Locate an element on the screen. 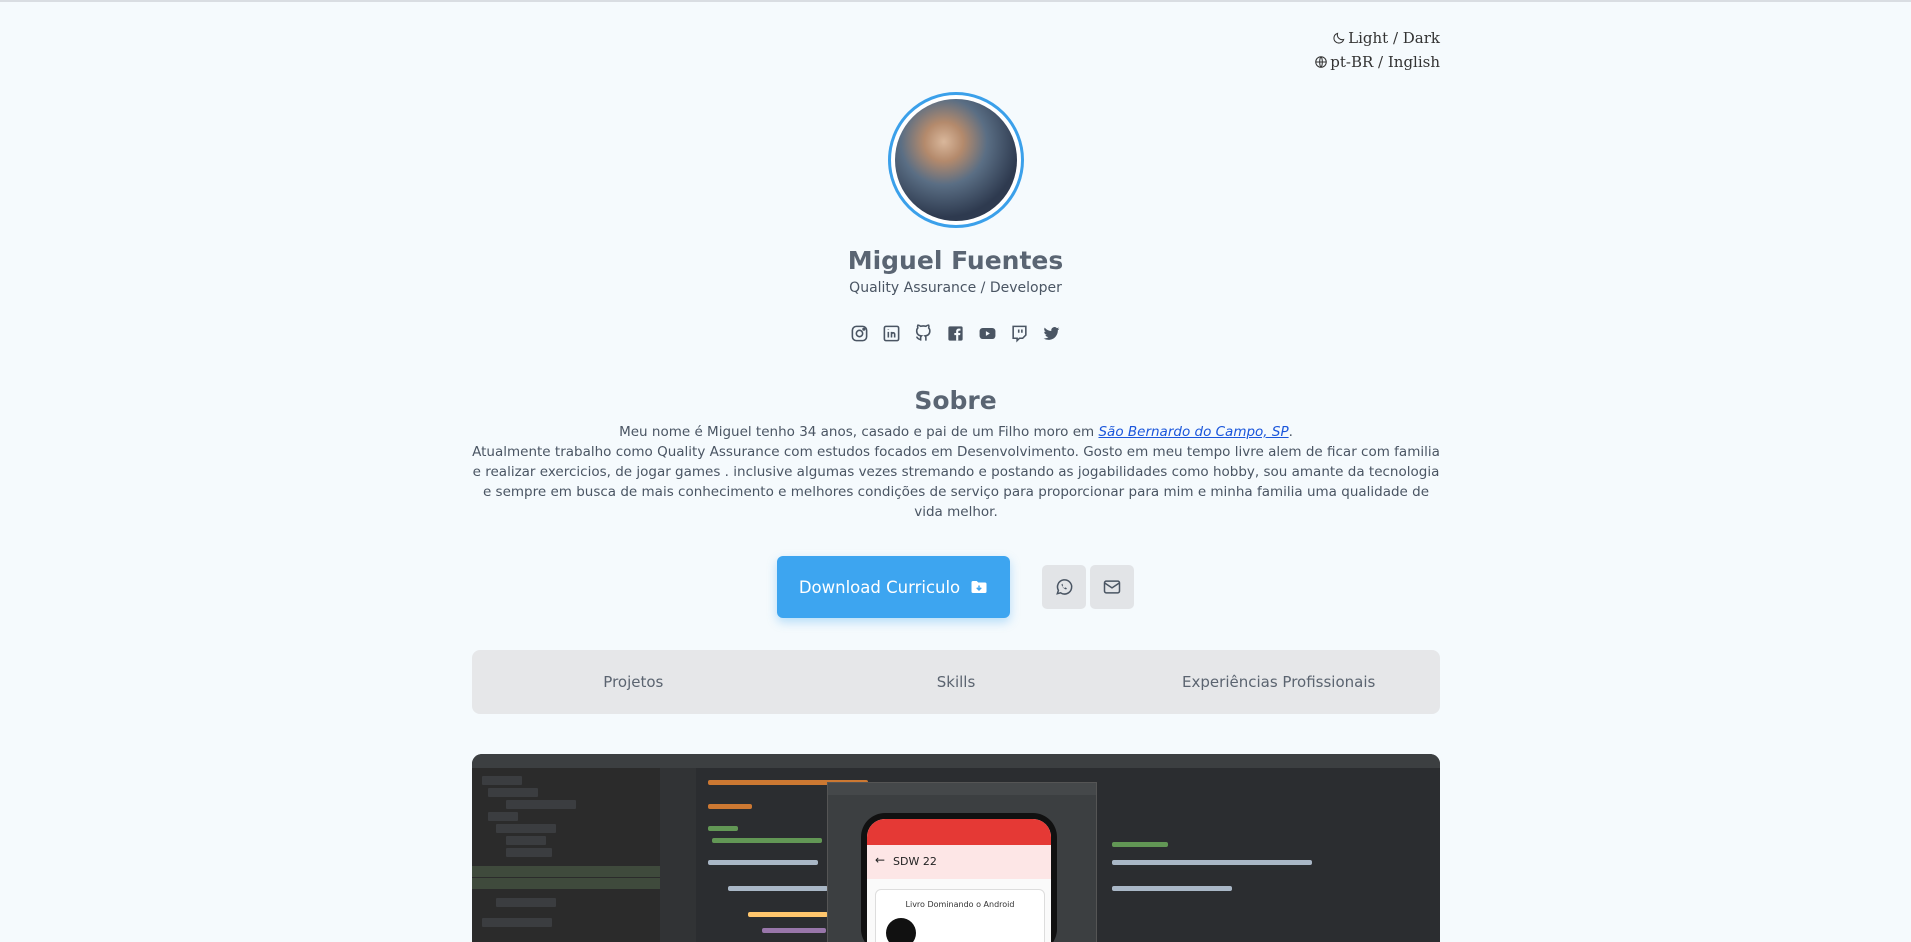  github-icon is located at coordinates (923, 333).